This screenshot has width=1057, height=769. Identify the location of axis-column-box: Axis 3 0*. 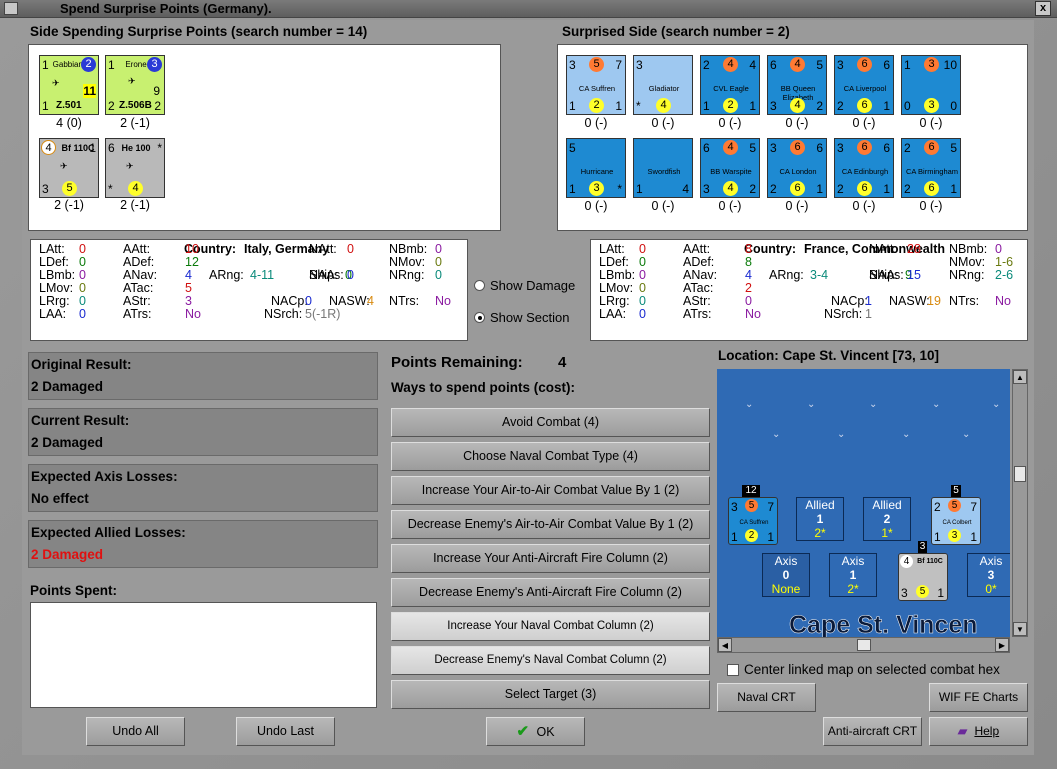
(988, 575).